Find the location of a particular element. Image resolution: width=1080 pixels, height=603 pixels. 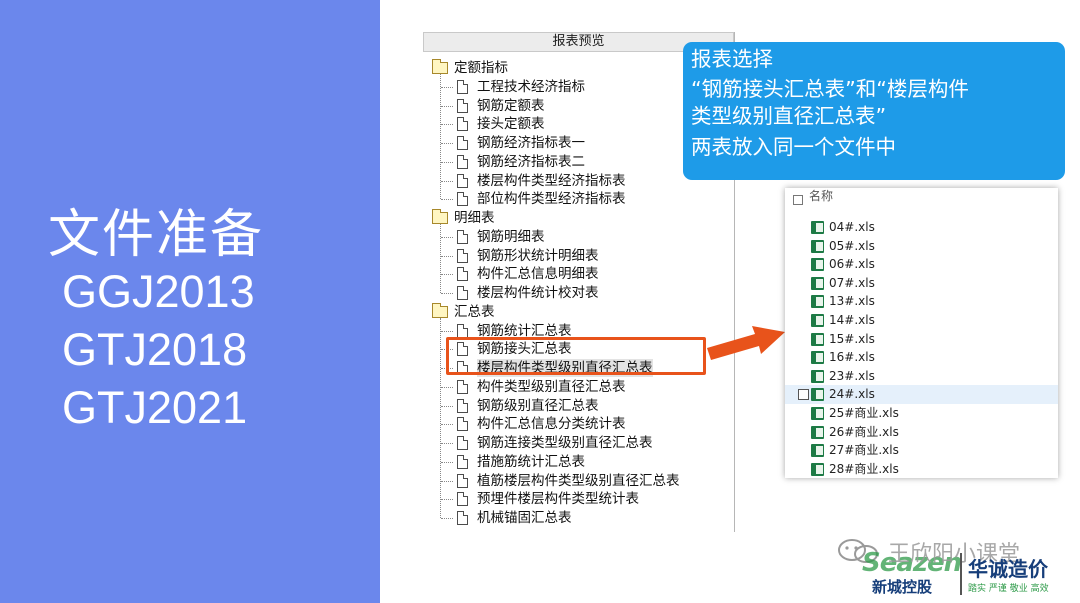

file-name: 15#.xls is located at coordinates (852, 338).